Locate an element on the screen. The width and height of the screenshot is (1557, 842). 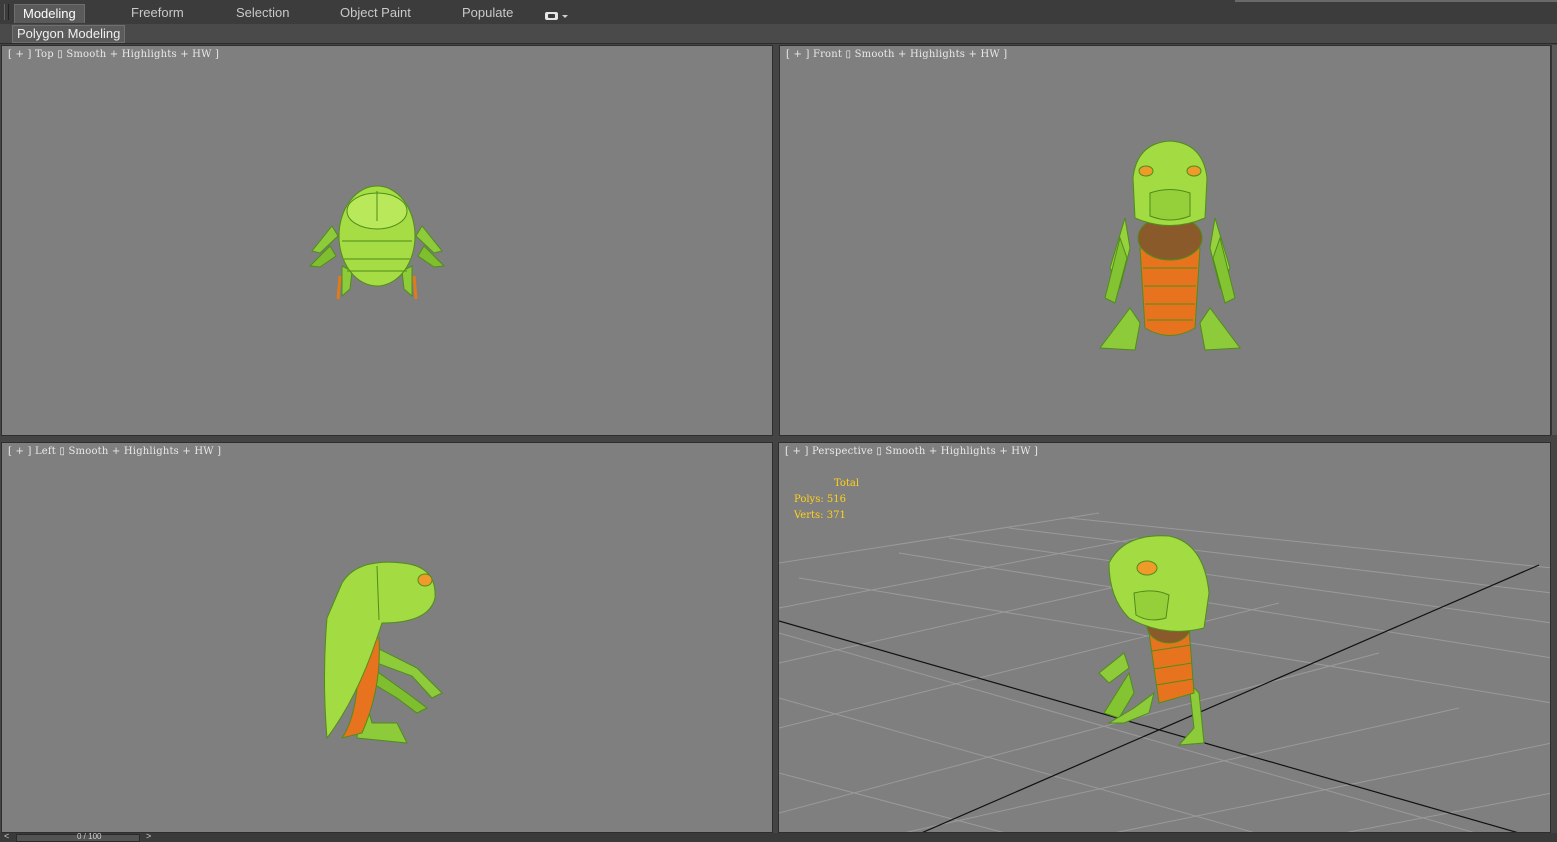
stats-verts: Verts: 371 is located at coordinates (820, 516).